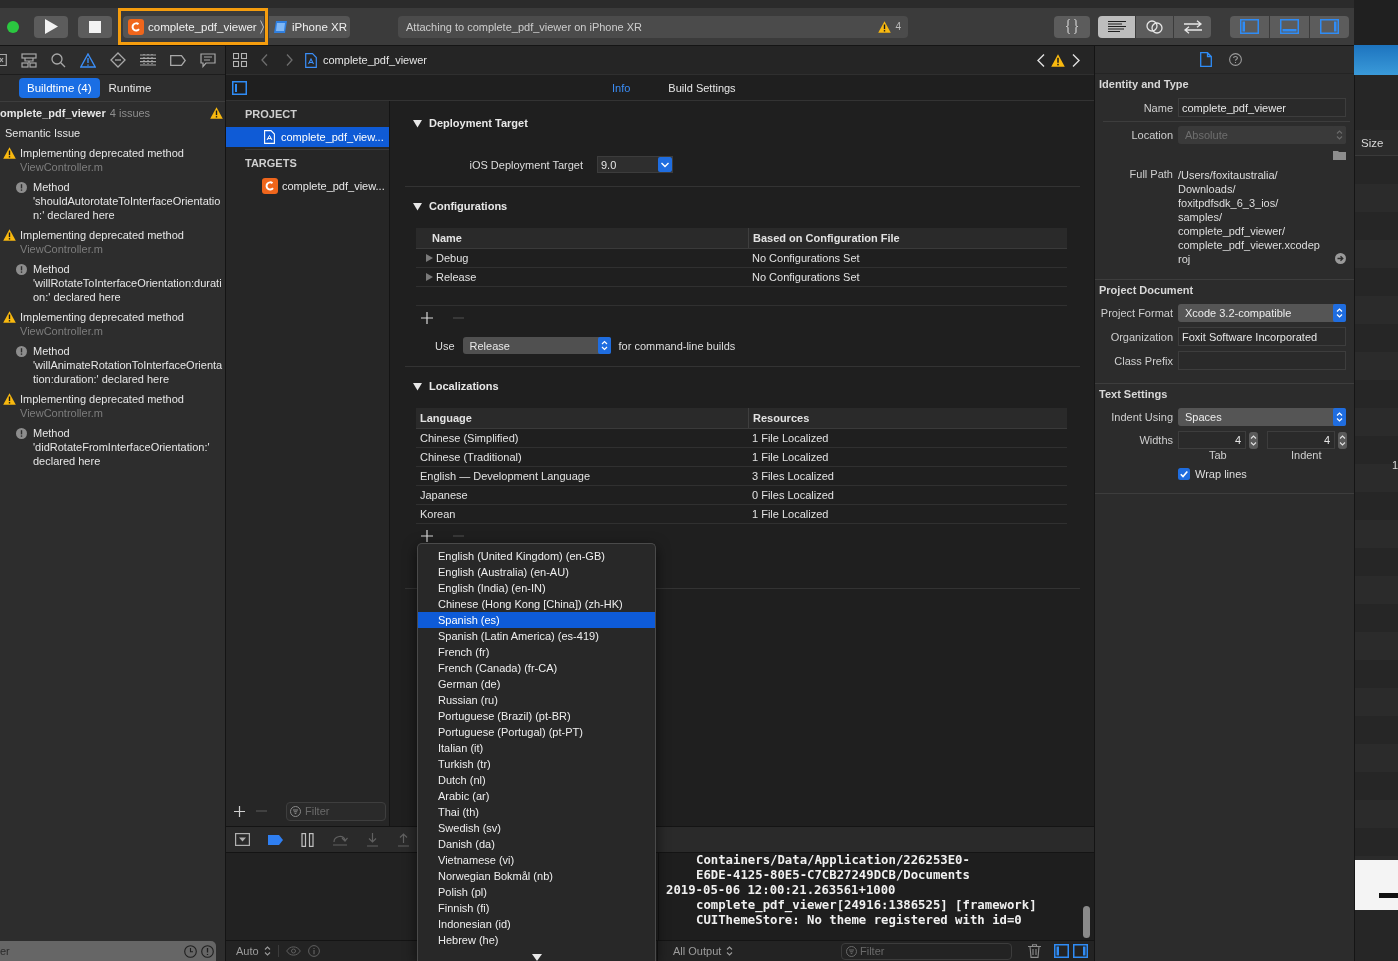 The height and width of the screenshot is (961, 1398). I want to click on menu-item: Chinese (Hong Kong [China]) (zh-HK), so click(536, 604).